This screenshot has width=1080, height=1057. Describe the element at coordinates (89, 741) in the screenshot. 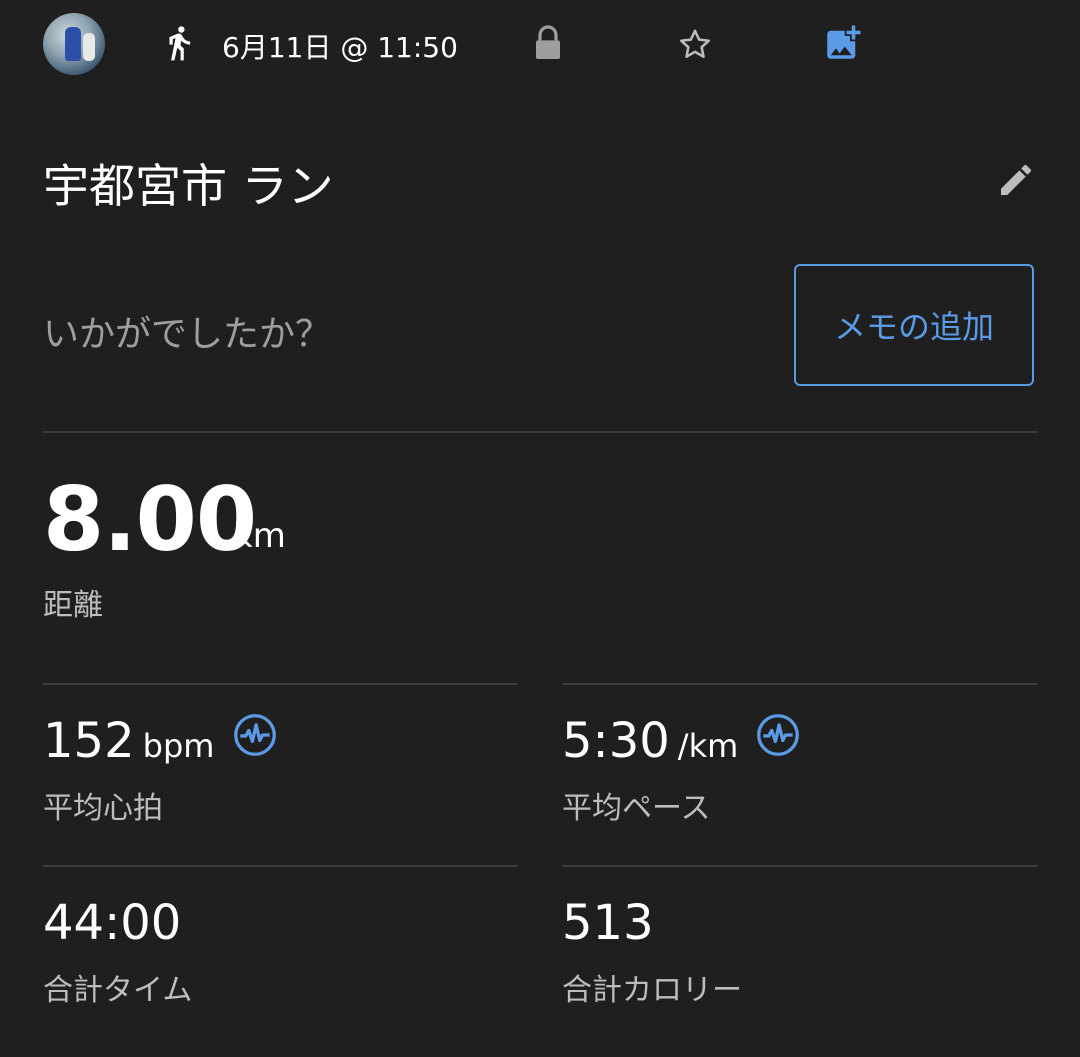

I see `avg-heart-rate-number: 152` at that location.